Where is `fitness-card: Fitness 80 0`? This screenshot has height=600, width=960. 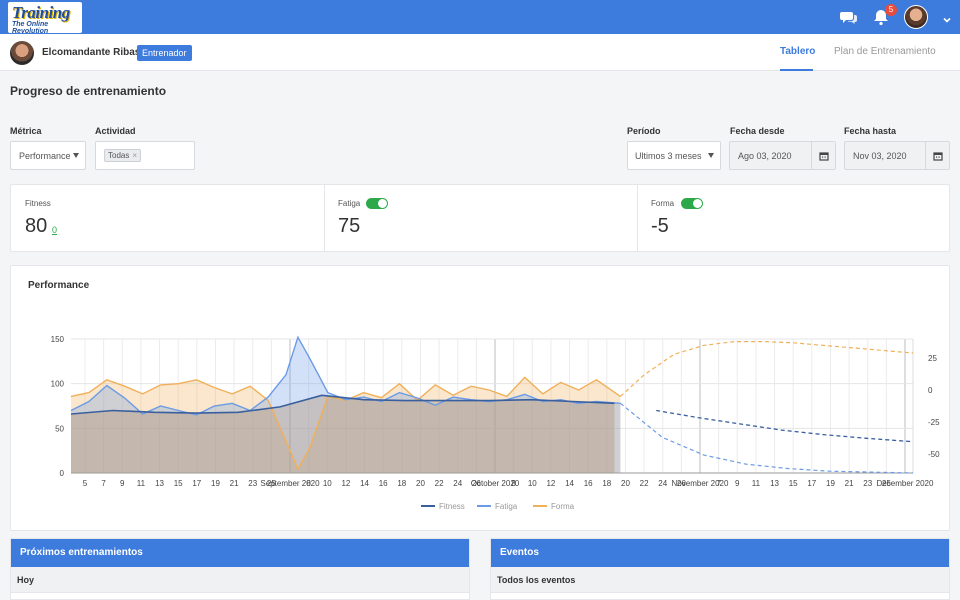 fitness-card: Fitness 80 0 is located at coordinates (167, 218).